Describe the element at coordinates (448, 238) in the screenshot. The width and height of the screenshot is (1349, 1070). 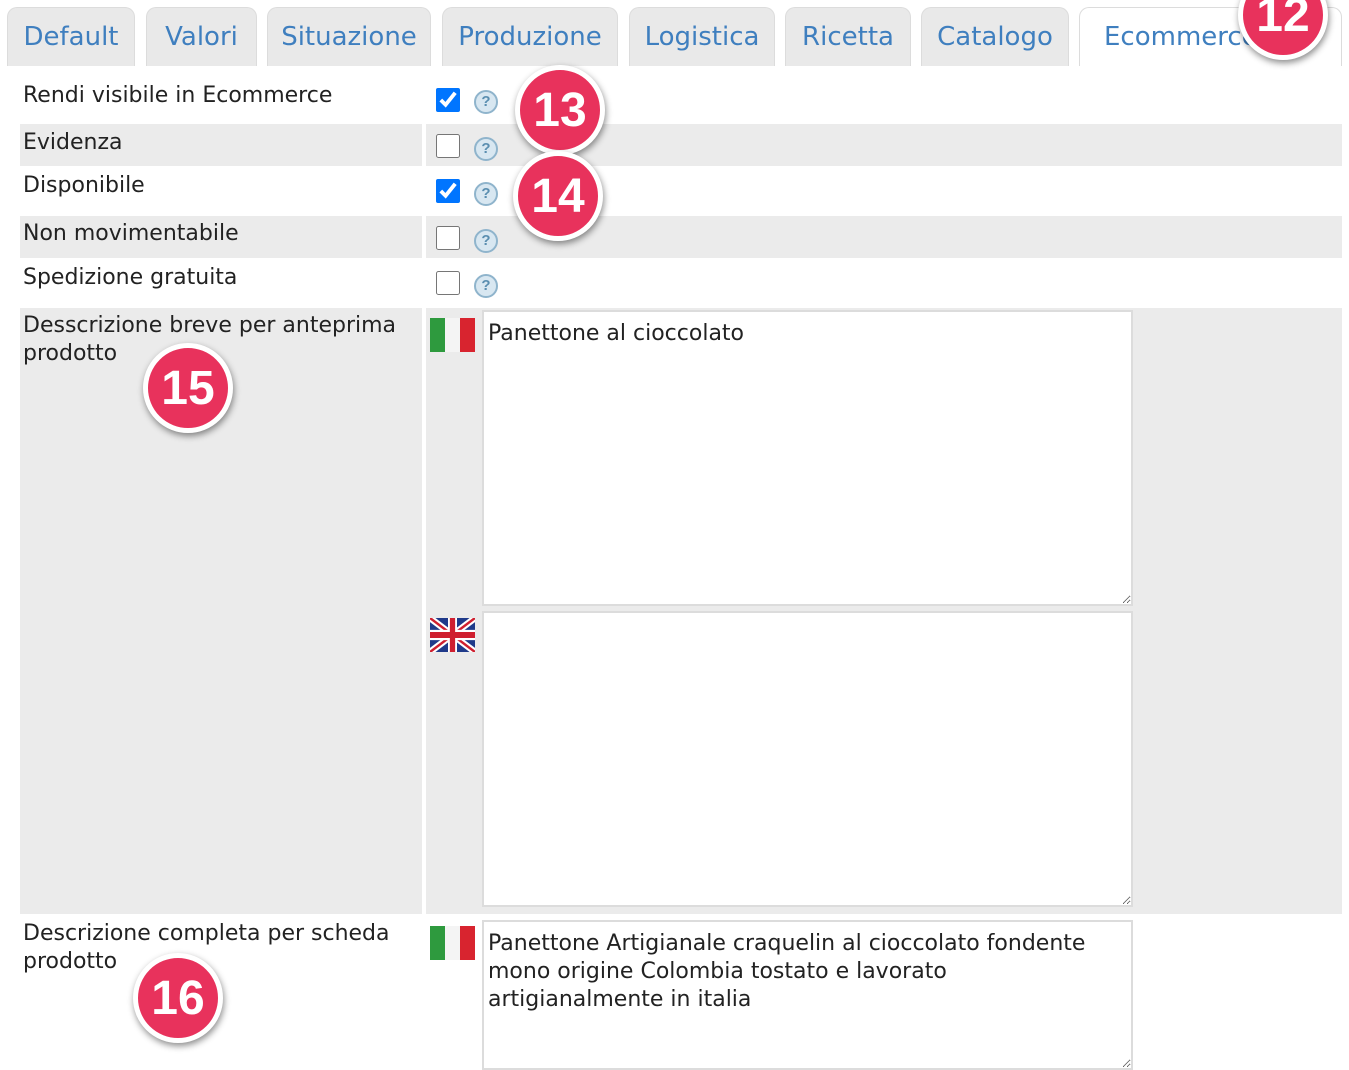
I see `non-movimentabile-checkbox` at that location.